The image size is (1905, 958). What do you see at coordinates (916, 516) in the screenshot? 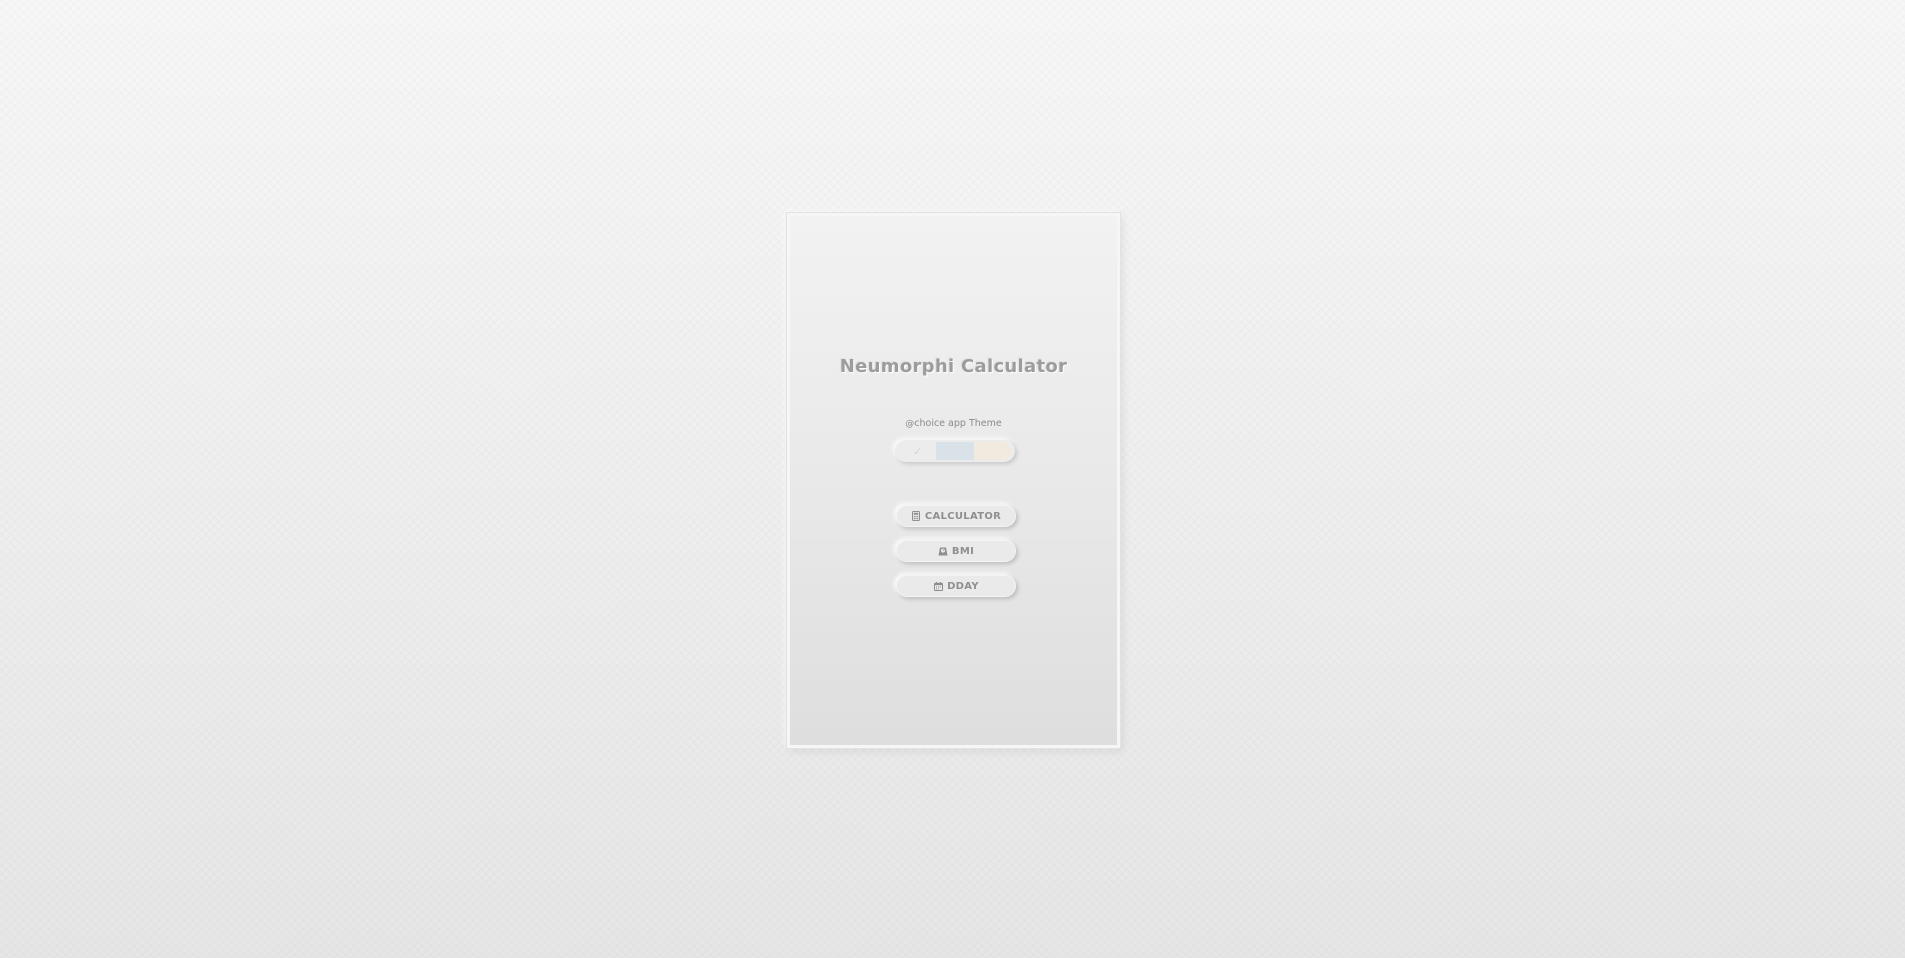
I see `calculator-icon` at bounding box center [916, 516].